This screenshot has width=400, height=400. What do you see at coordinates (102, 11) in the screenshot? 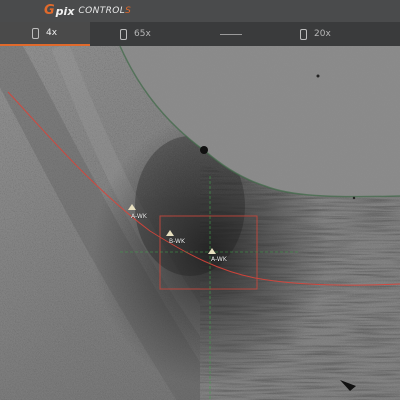
I see `brand-control: CONTROL` at bounding box center [102, 11].